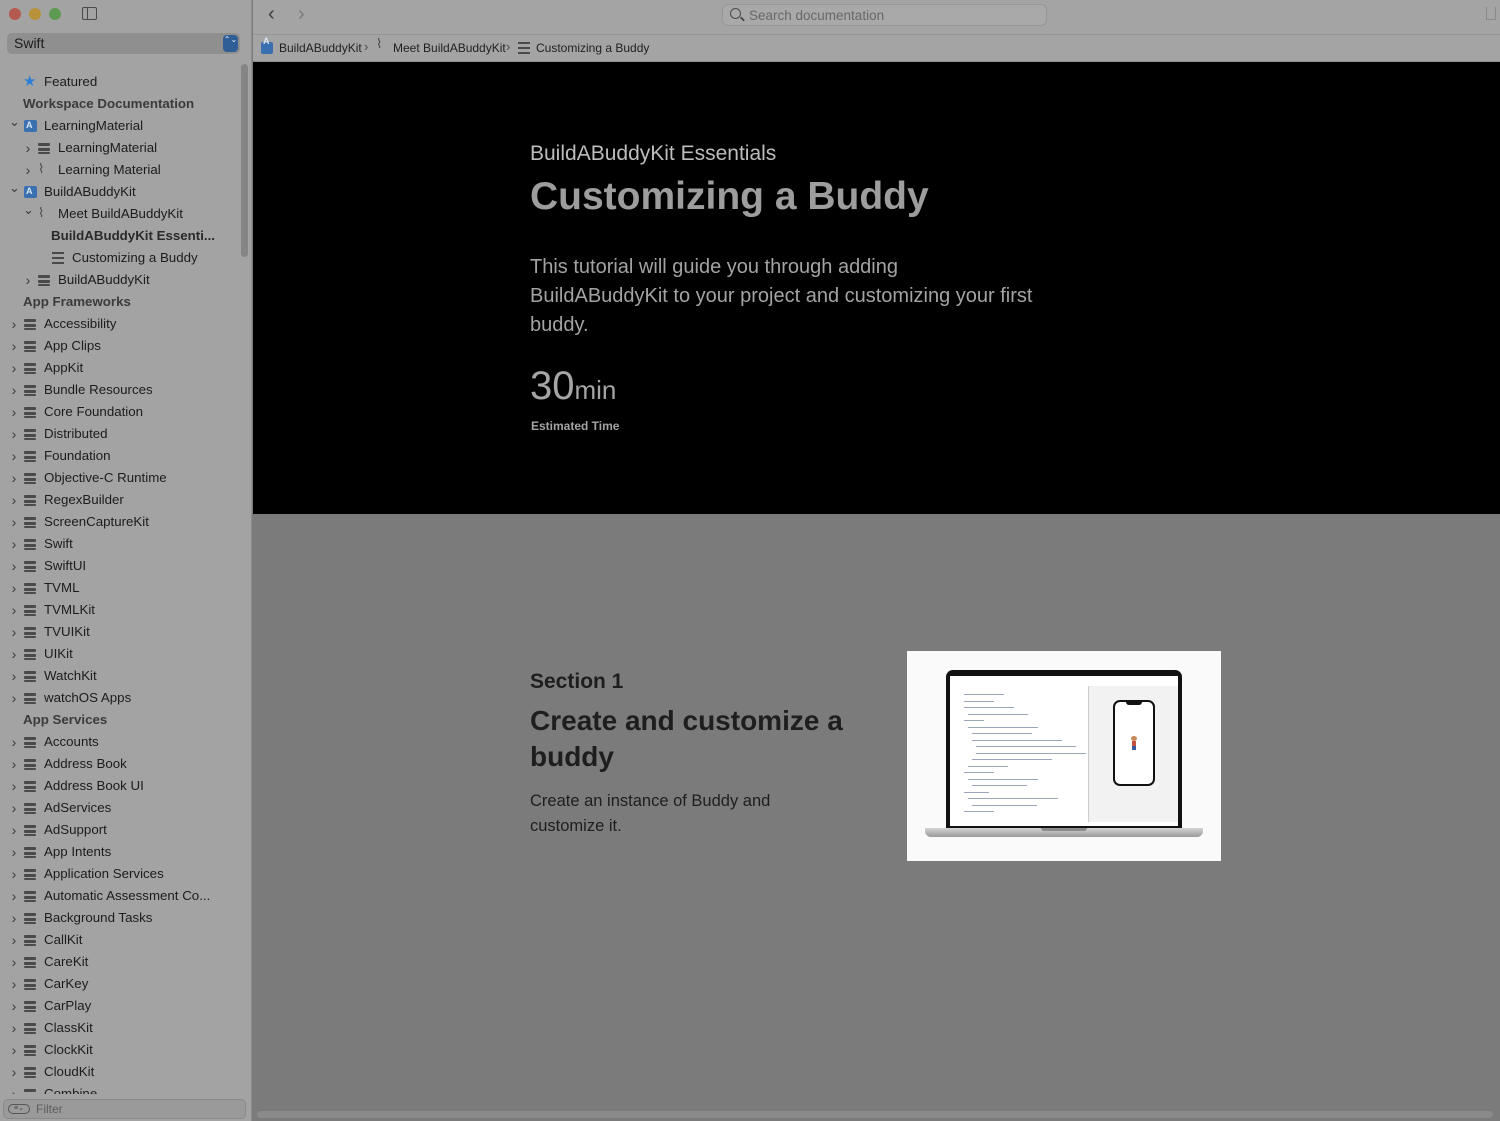  I want to click on sidebar-item-objective-c-runtime: › Objective-C Runtime, so click(120, 478).